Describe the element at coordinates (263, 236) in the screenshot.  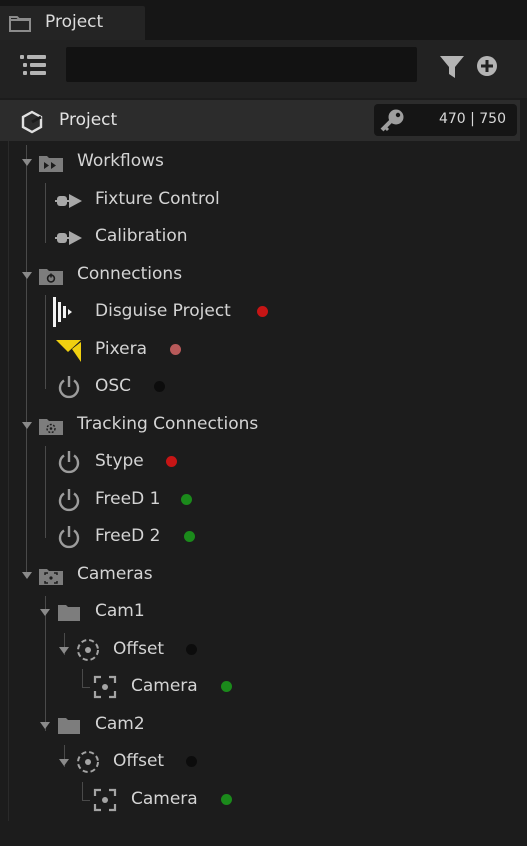
I see `tree-item-calibration: Calibration` at that location.